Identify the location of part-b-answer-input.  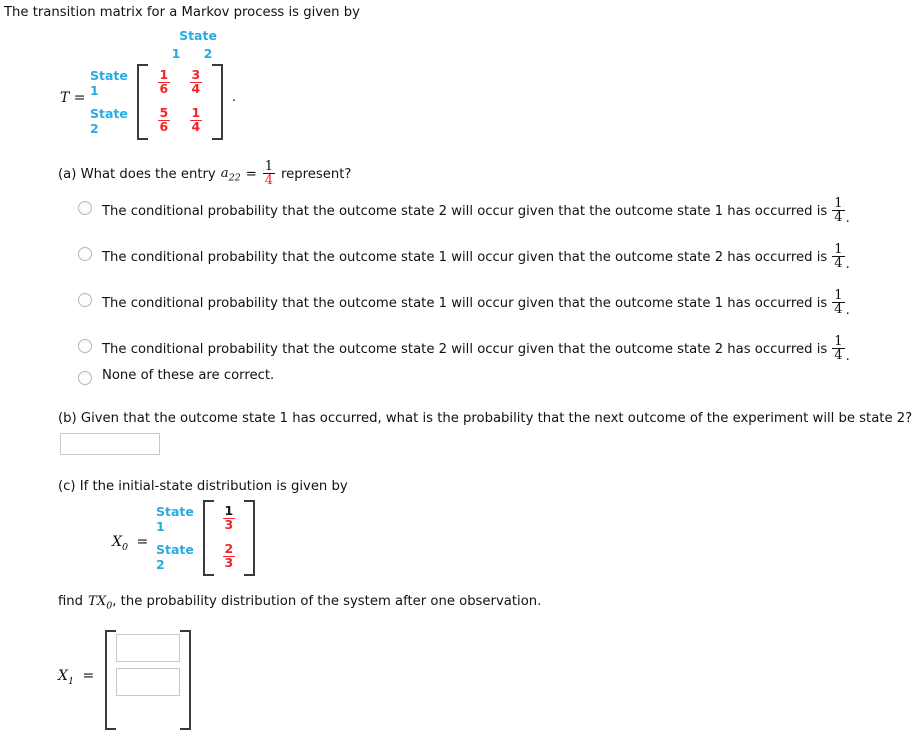
(110, 444).